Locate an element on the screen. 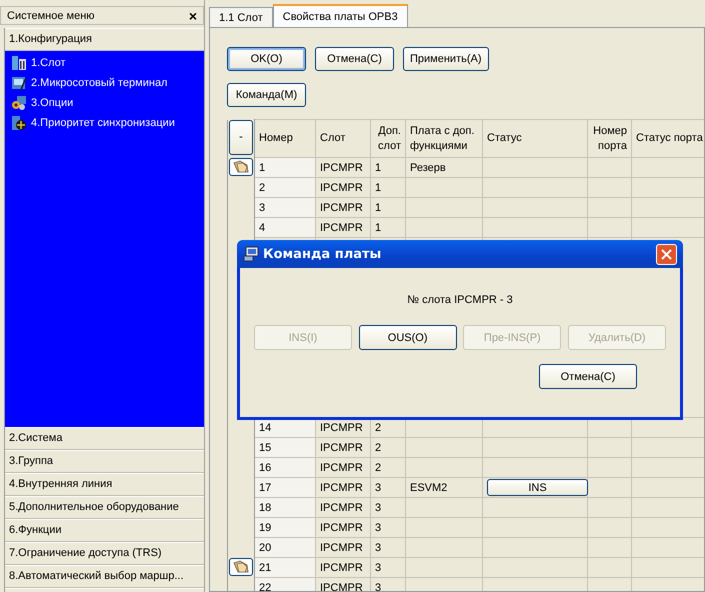  cancel-button: Отмена(C) is located at coordinates (588, 376).